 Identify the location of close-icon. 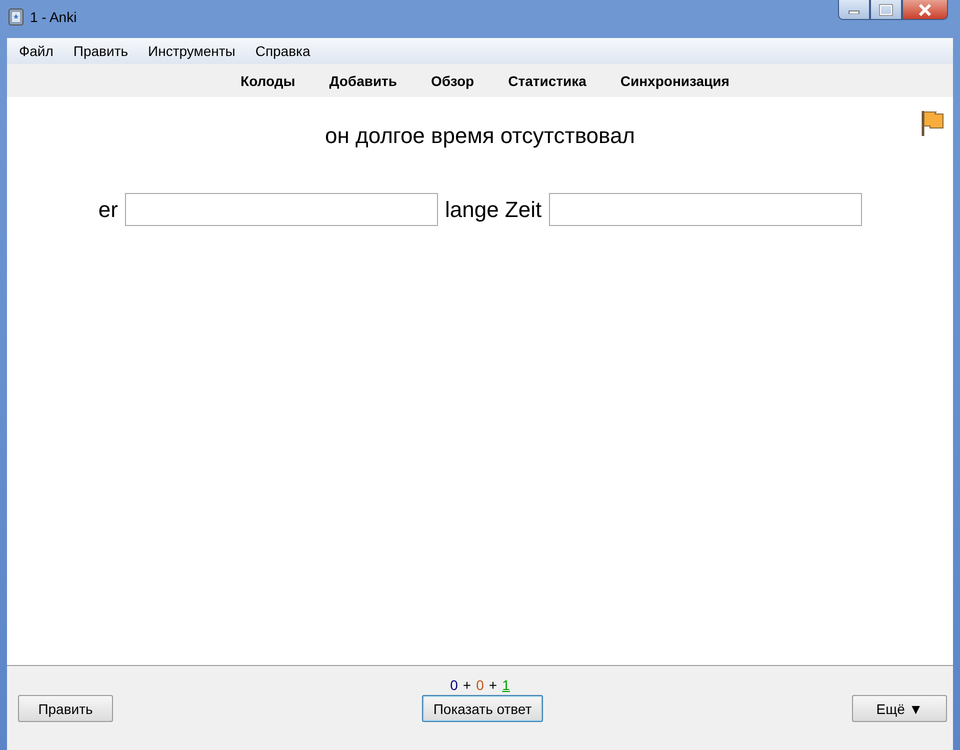
(925, 10).